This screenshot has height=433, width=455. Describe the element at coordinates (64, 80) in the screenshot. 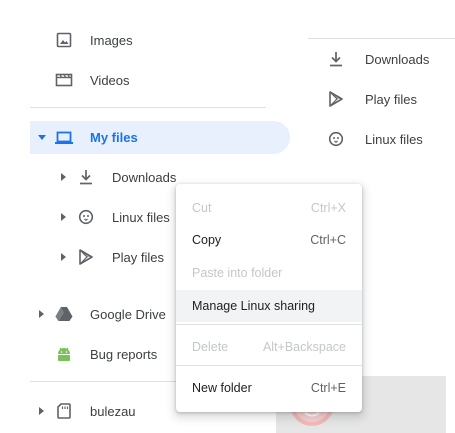

I see `video-icon` at that location.